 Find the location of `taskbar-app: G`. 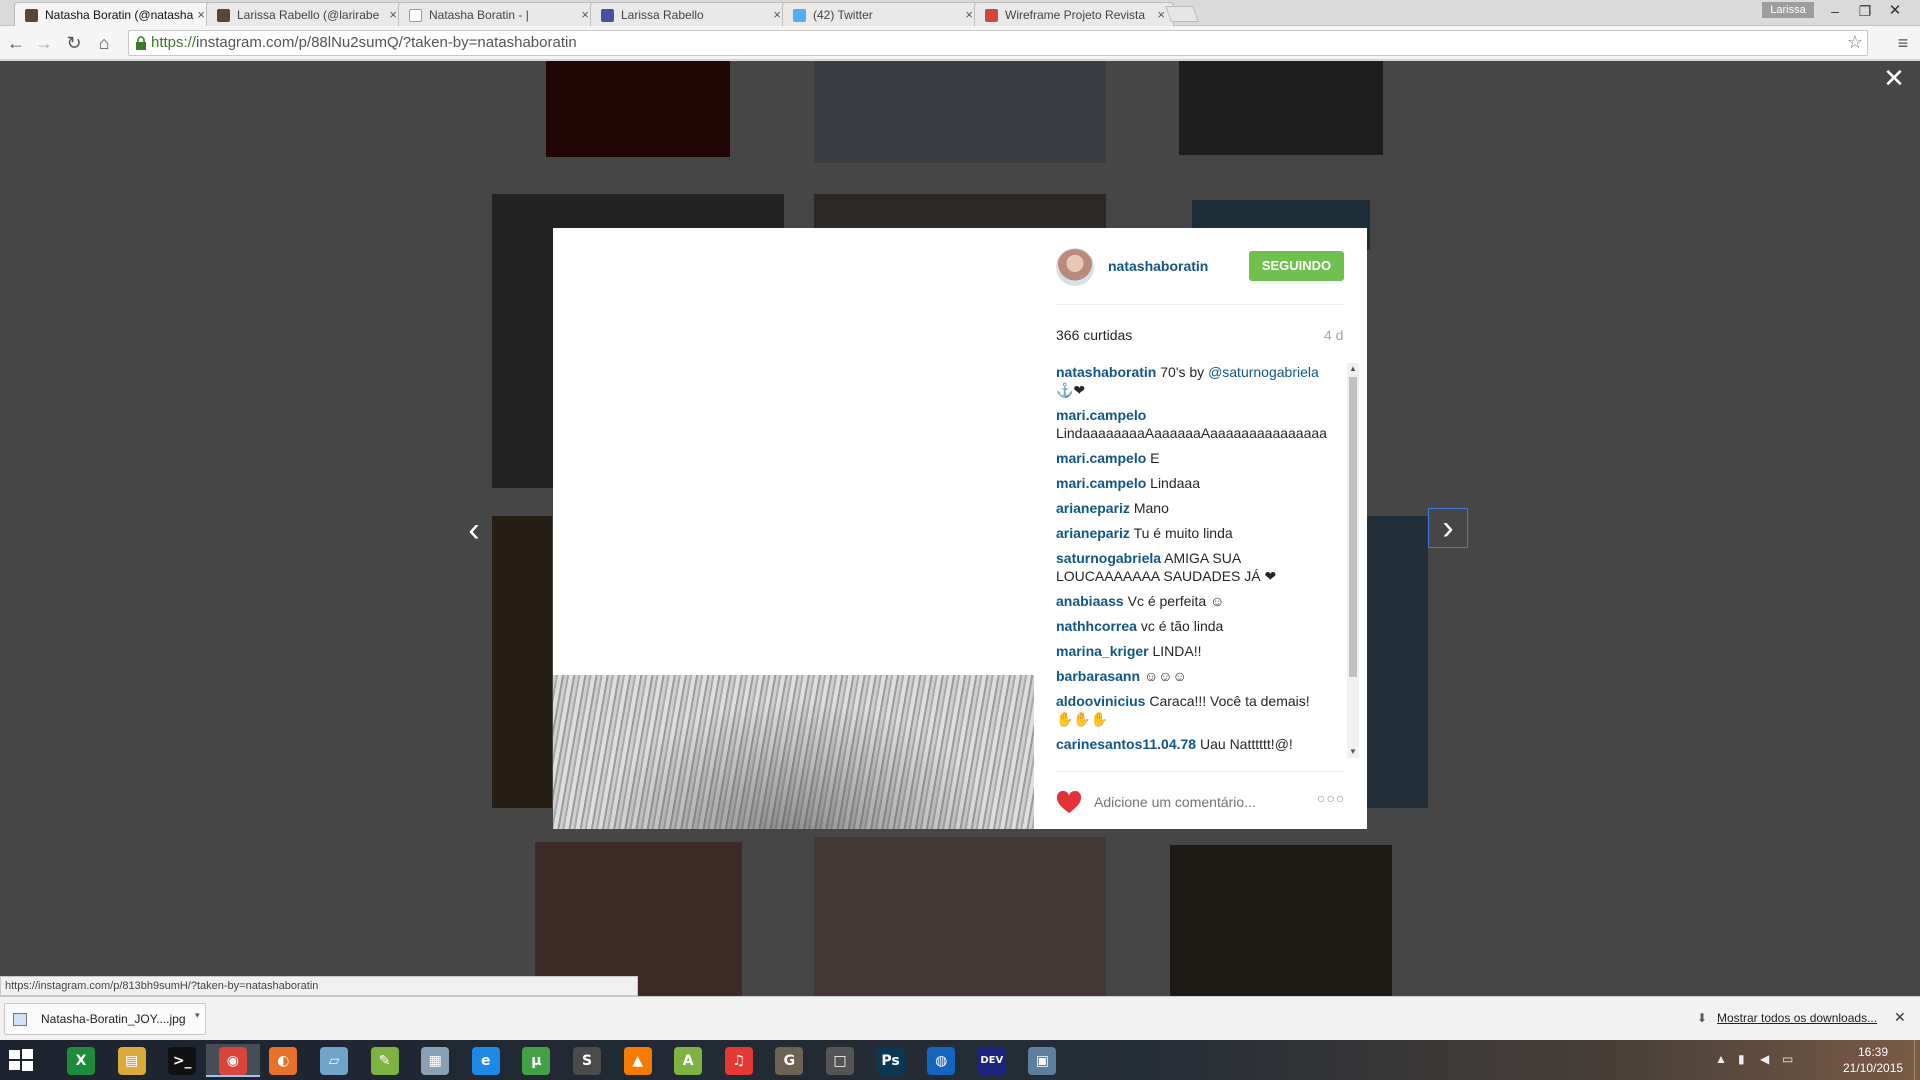

taskbar-app: G is located at coordinates (789, 1060).